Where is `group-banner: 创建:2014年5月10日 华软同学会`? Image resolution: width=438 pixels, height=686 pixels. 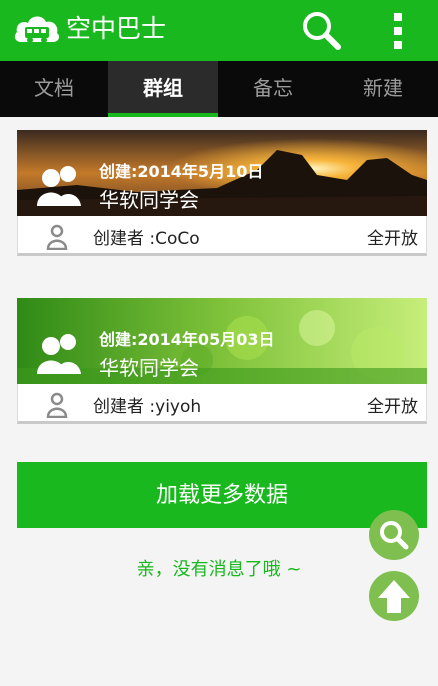 group-banner: 创建:2014年5月10日 华软同学会 is located at coordinates (222, 173).